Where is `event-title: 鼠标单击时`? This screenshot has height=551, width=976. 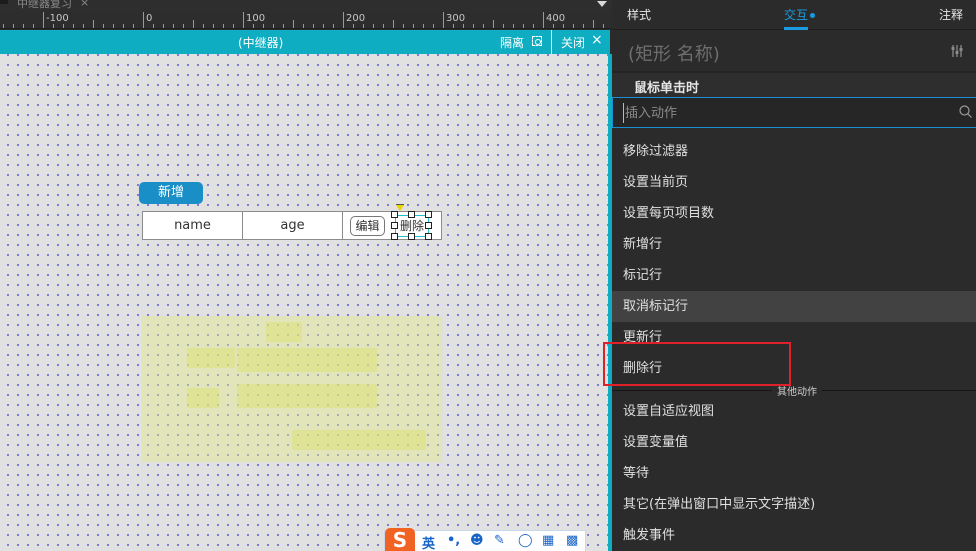 event-title: 鼠标单击时 is located at coordinates (667, 88).